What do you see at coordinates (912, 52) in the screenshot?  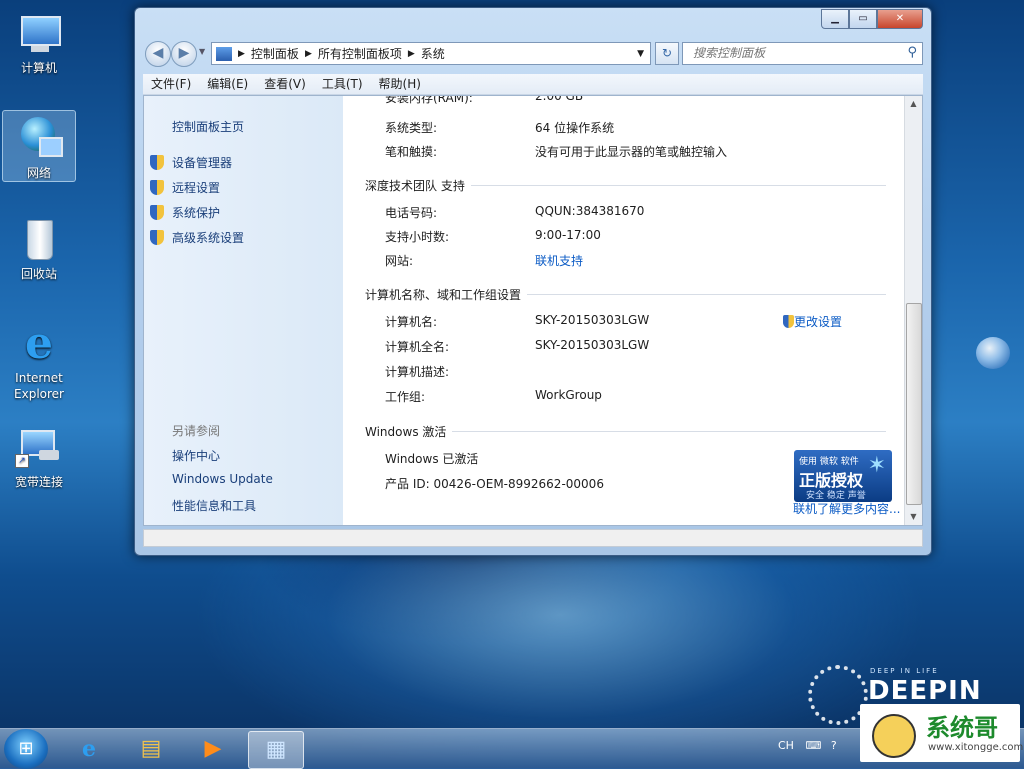 I see `search-icon: ⚲` at bounding box center [912, 52].